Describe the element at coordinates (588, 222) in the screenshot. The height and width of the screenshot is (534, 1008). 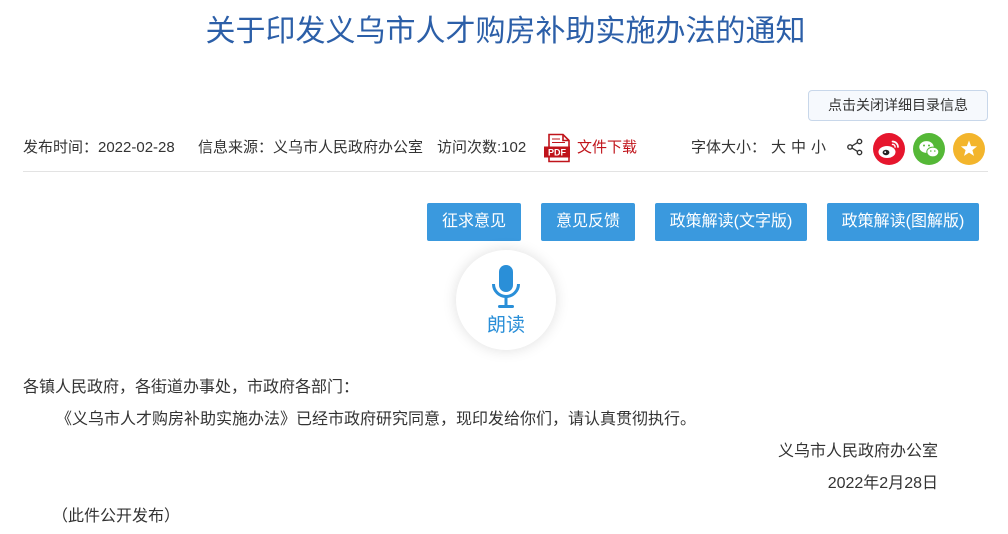
I see `feedback-button: 意见反馈` at that location.